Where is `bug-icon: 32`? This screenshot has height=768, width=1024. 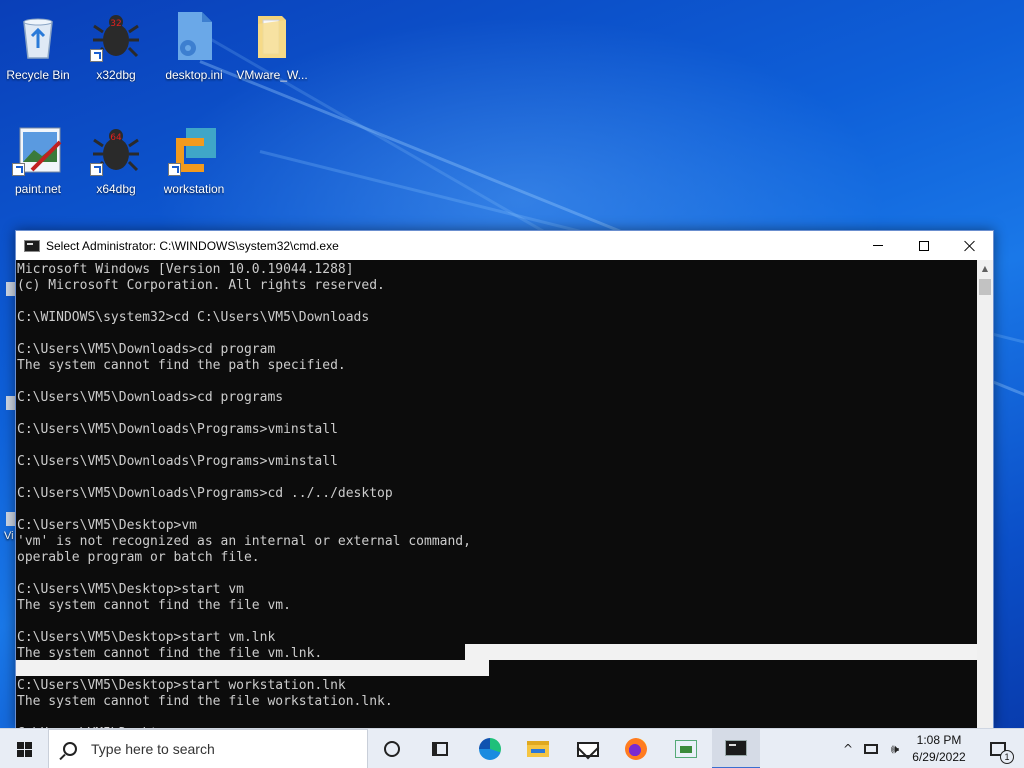 bug-icon: 32 is located at coordinates (116, 36).